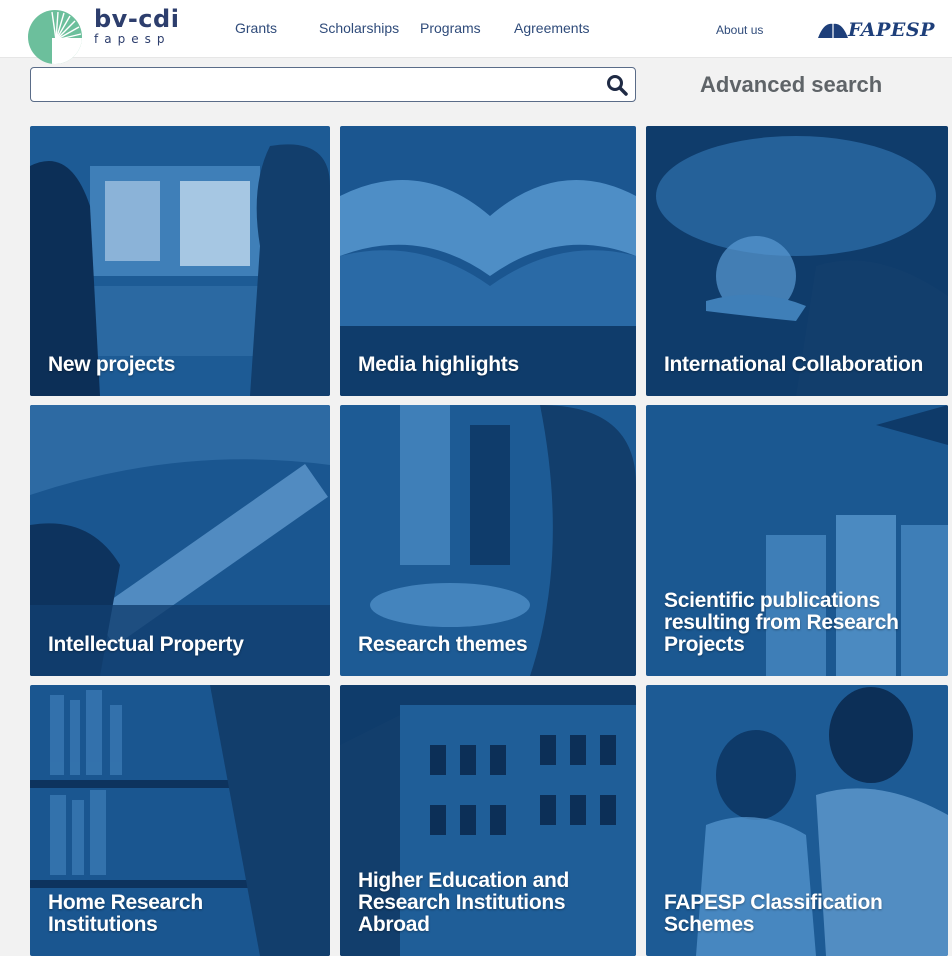 This screenshot has width=952, height=956. Describe the element at coordinates (773, 913) in the screenshot. I see `tile-label: FAPESP Classification Schemes` at that location.